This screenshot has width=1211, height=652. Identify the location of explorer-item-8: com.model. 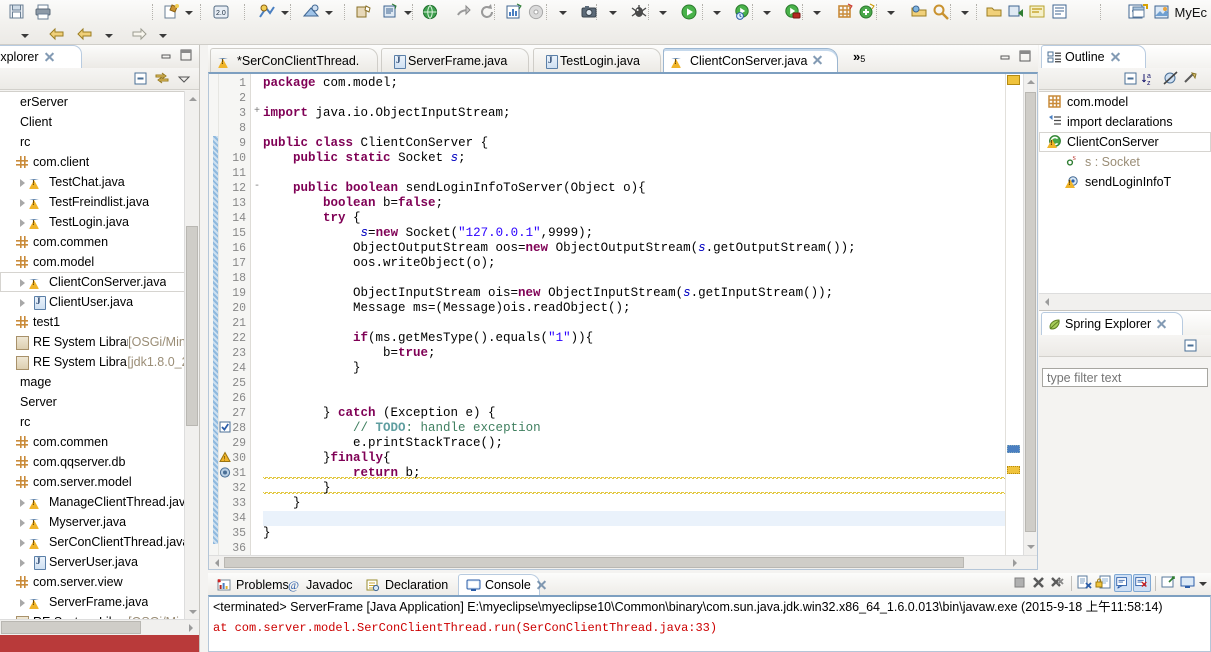
(99, 262).